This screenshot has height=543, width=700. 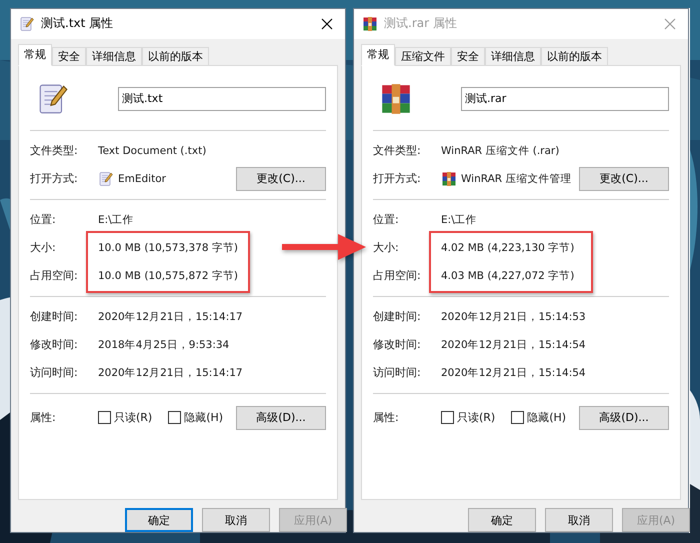 What do you see at coordinates (168, 275) in the screenshot?
I see `field-value: 10.0 MB (10,575,872 字节)` at bounding box center [168, 275].